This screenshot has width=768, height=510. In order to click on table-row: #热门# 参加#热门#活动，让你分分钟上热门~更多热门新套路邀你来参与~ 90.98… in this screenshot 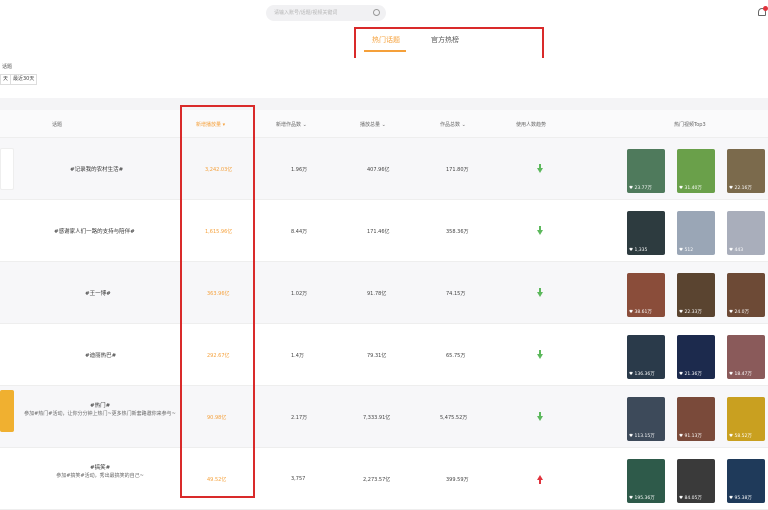, I will do `click(384, 417)`.